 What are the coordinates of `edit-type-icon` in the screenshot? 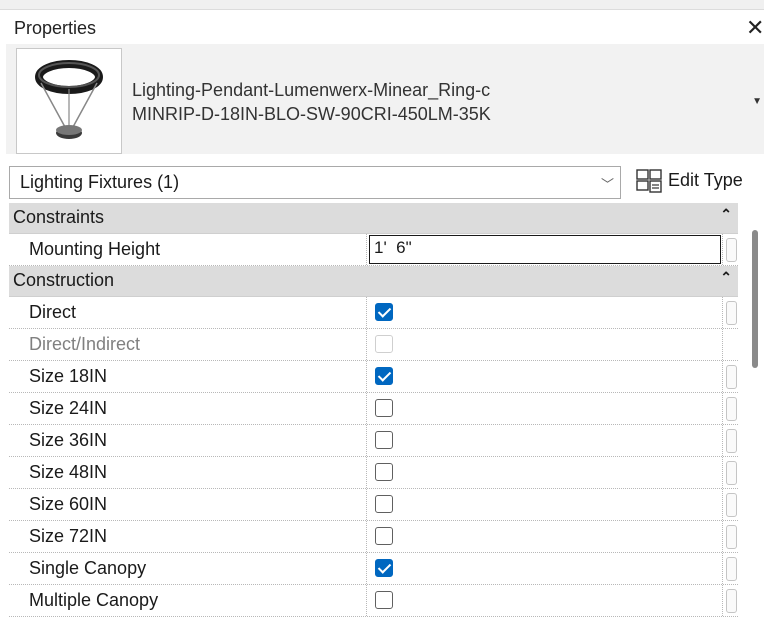 It's located at (649, 181).